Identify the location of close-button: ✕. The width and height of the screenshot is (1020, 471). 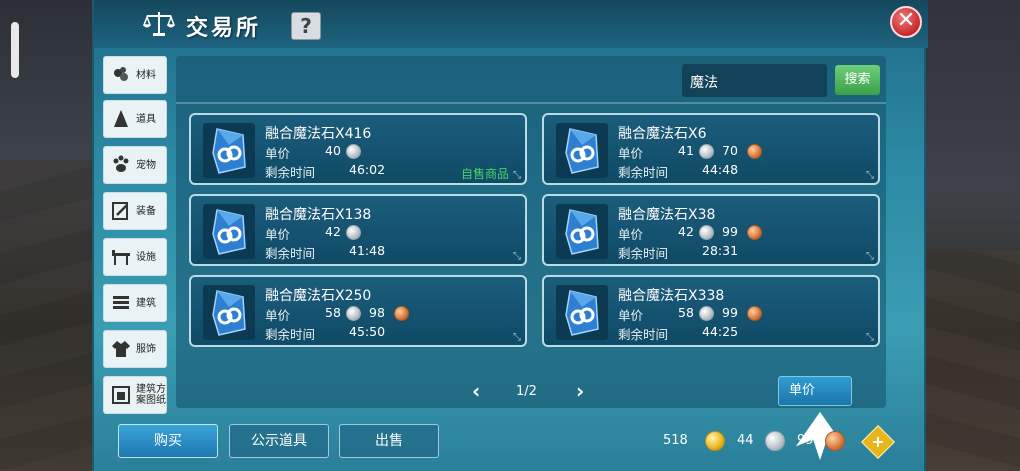
(906, 22).